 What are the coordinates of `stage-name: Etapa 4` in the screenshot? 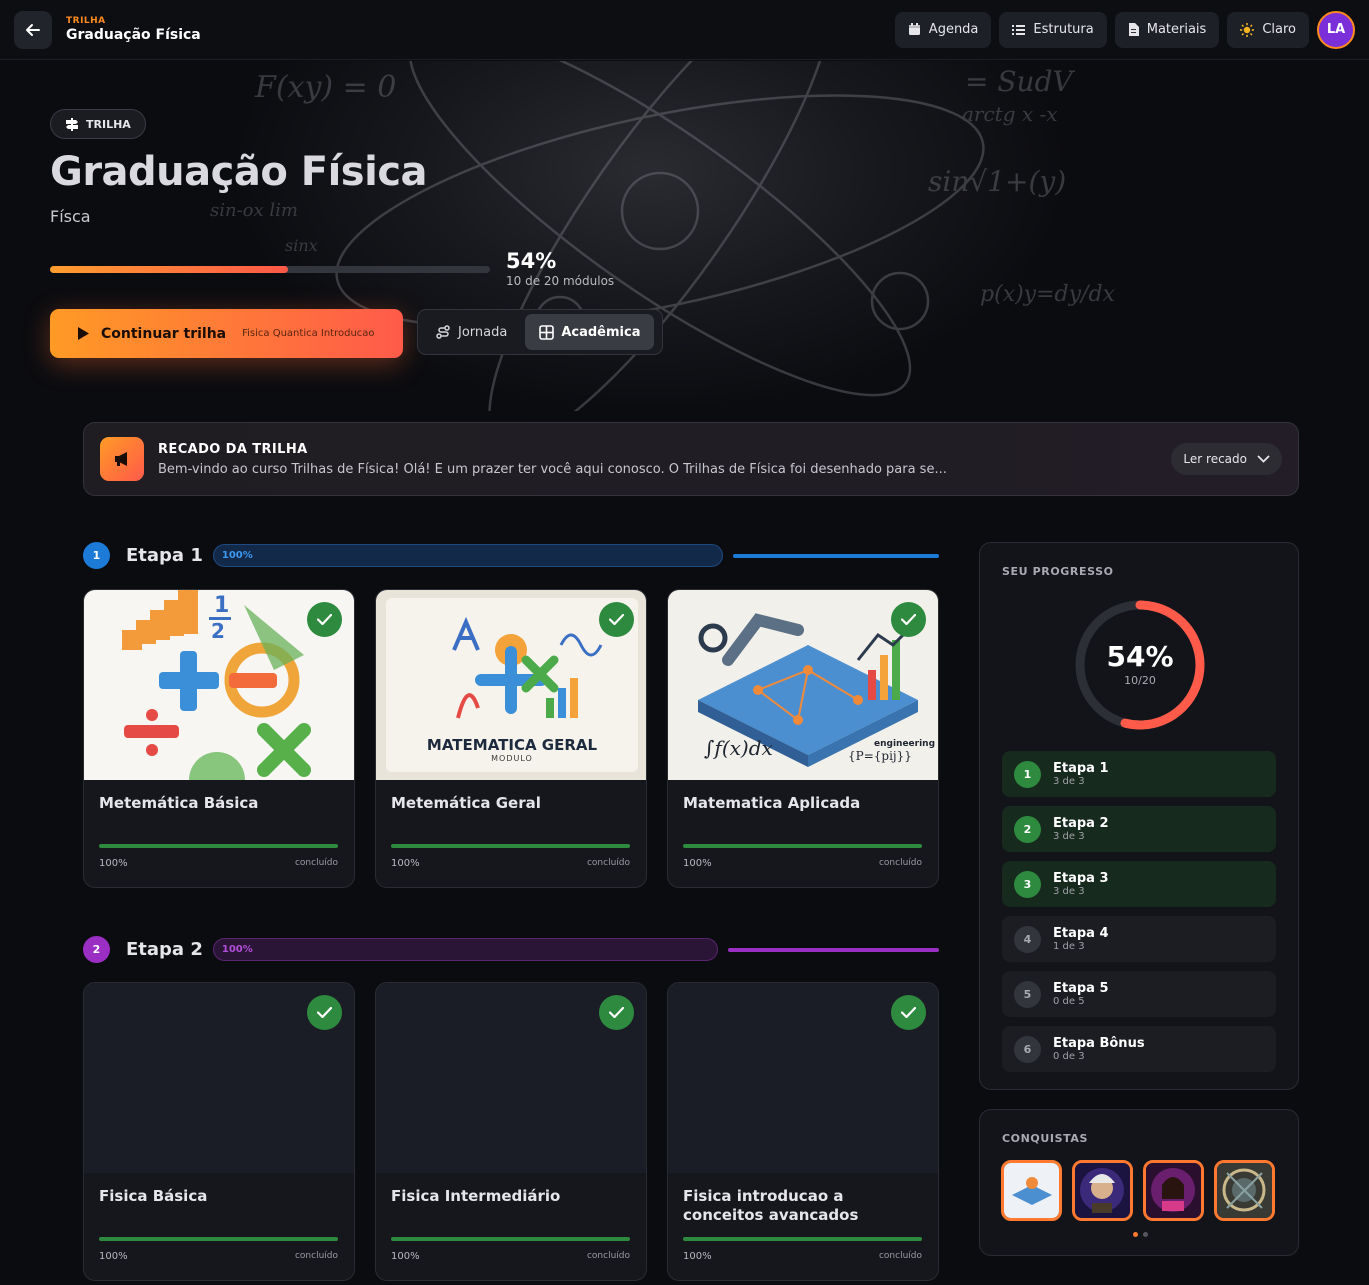 It's located at (1081, 933).